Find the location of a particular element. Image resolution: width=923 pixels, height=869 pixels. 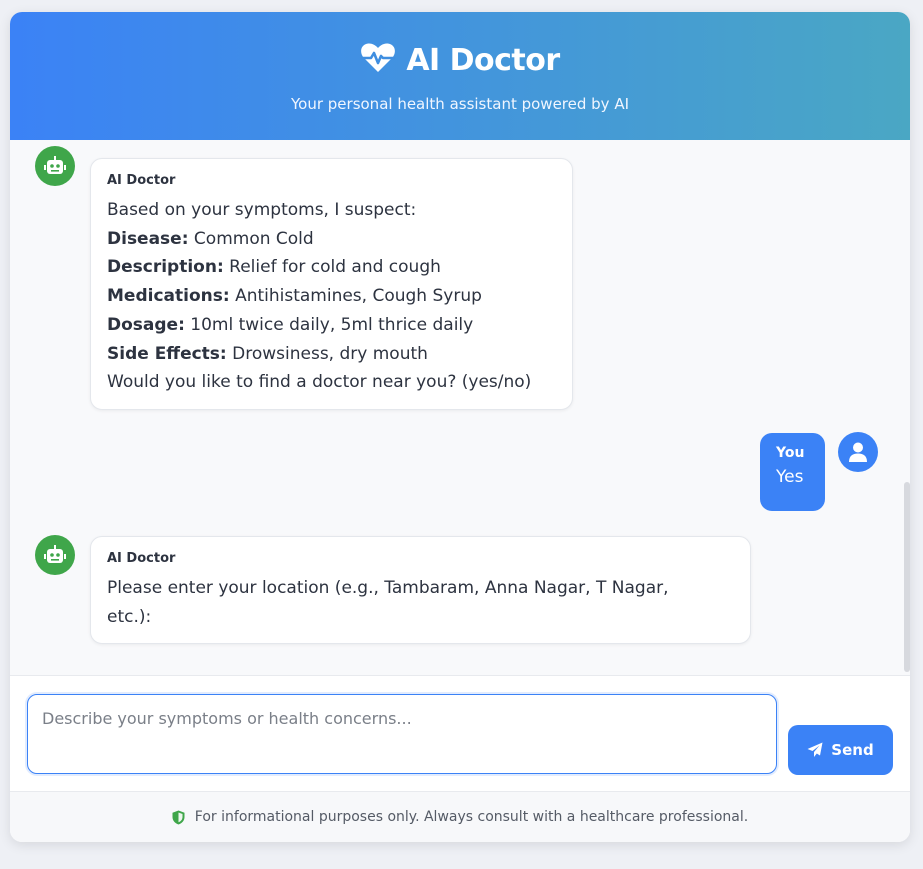

user-icon is located at coordinates (858, 452).